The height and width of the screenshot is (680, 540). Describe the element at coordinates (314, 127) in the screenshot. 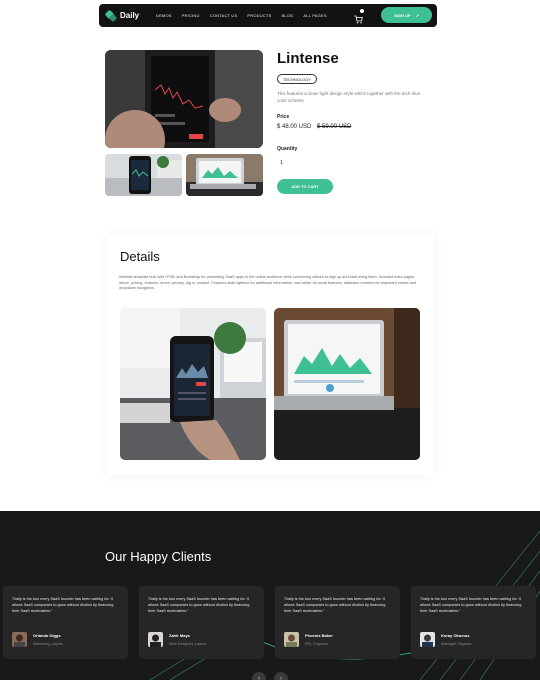

I see `price: $ 48.00 USD $ 59.00 USD` at that location.